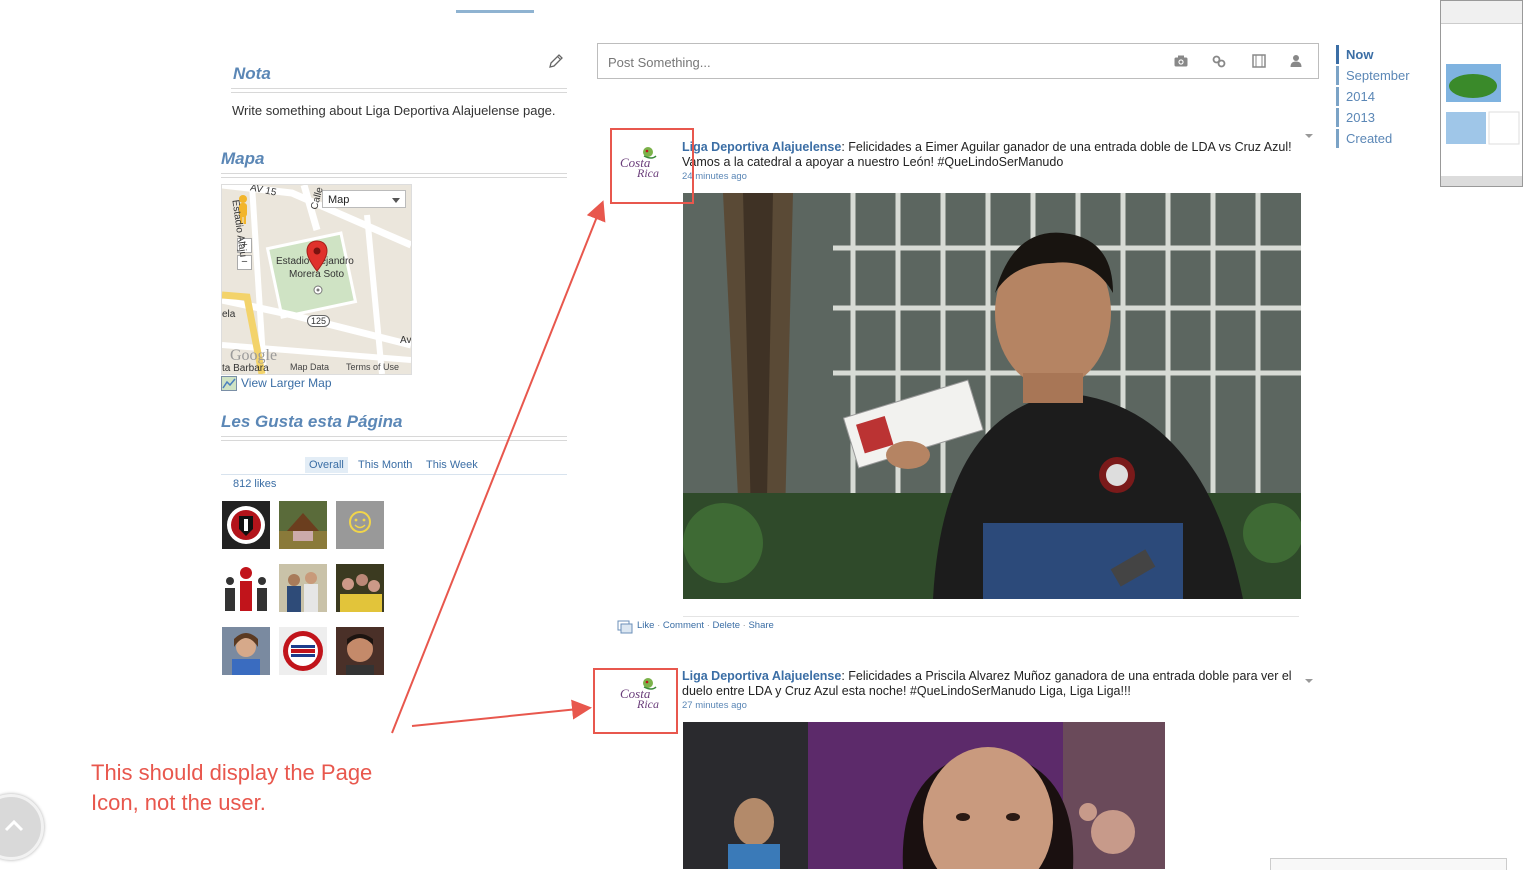 This screenshot has height=870, width=1523. What do you see at coordinates (924, 795) in the screenshot?
I see `post-photo` at bounding box center [924, 795].